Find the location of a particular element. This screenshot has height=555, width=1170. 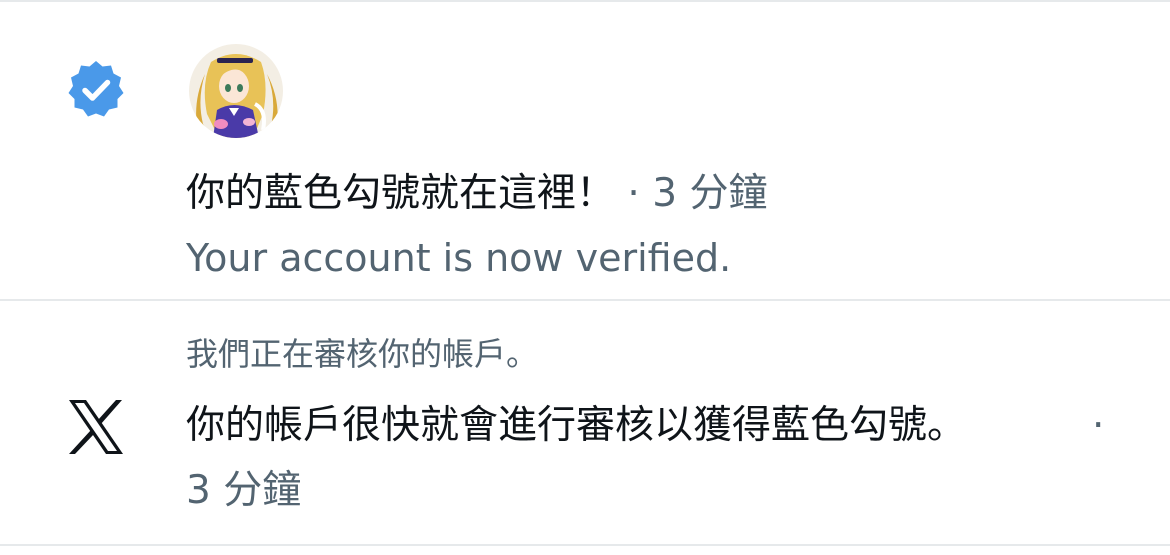

notification-title-line: 你的藍色勾號就在這裡！ · 3 分鐘 is located at coordinates (476, 194).